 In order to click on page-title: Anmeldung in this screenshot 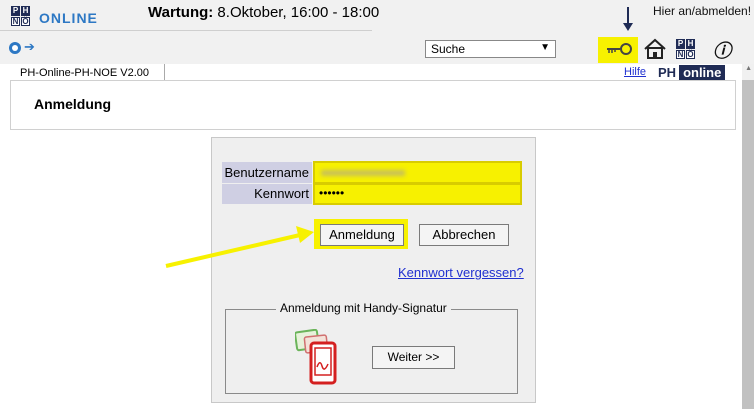, I will do `click(72, 104)`.